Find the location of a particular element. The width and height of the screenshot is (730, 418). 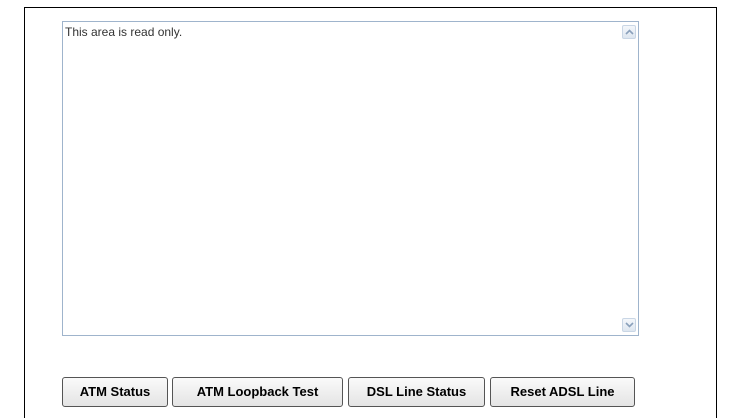

chevron-up-icon is located at coordinates (629, 32).